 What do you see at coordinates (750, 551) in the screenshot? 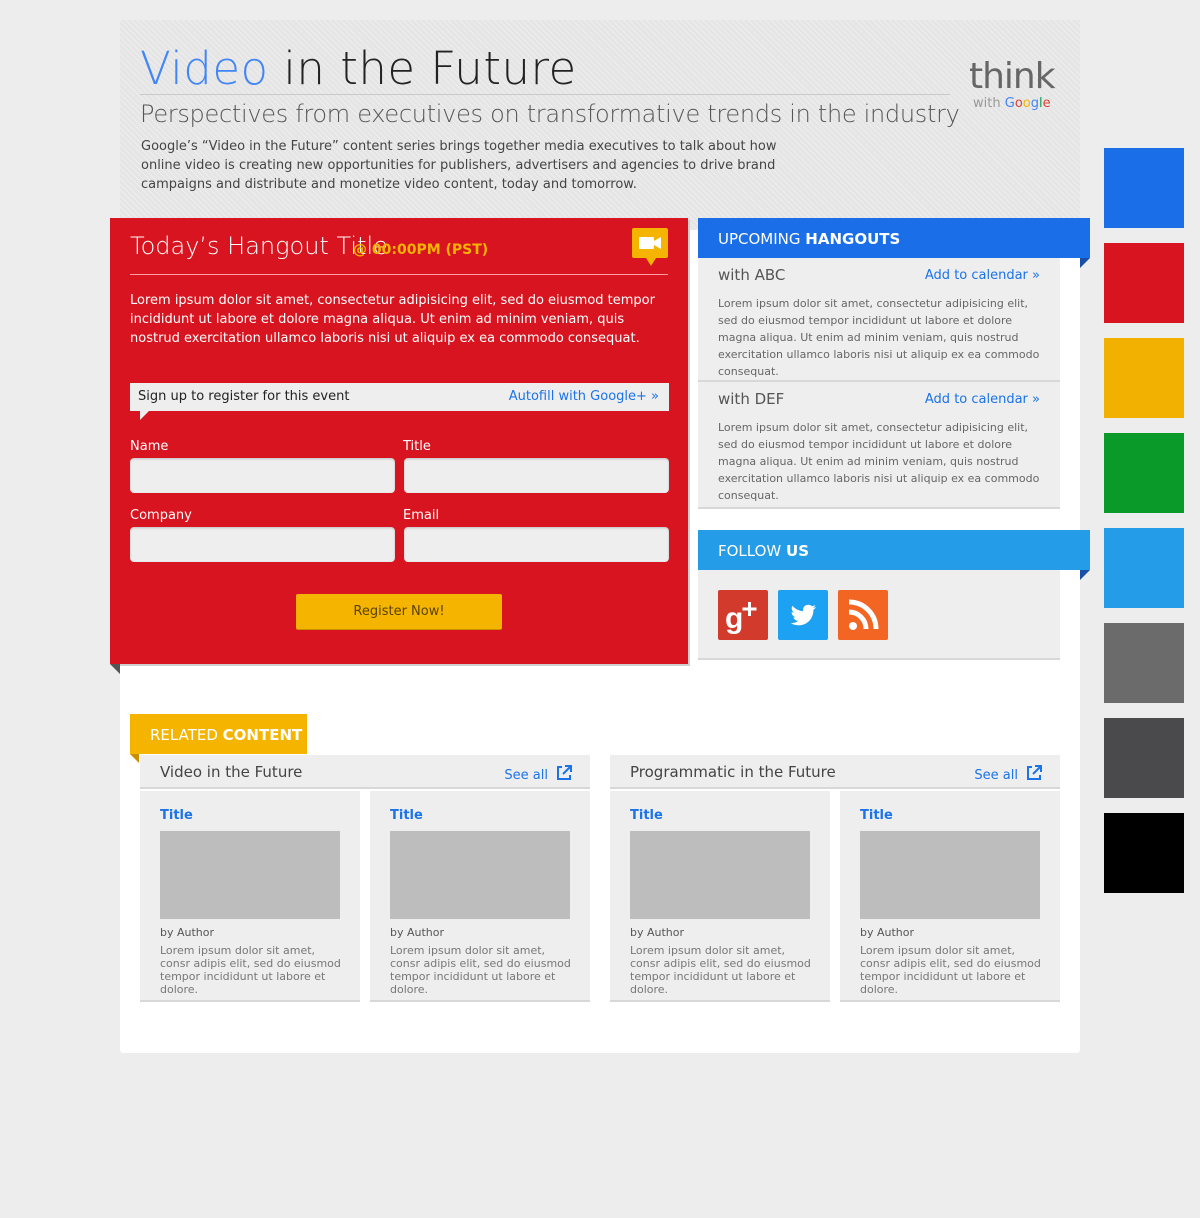
I see `follow-heading-light: FOLLOW` at bounding box center [750, 551].